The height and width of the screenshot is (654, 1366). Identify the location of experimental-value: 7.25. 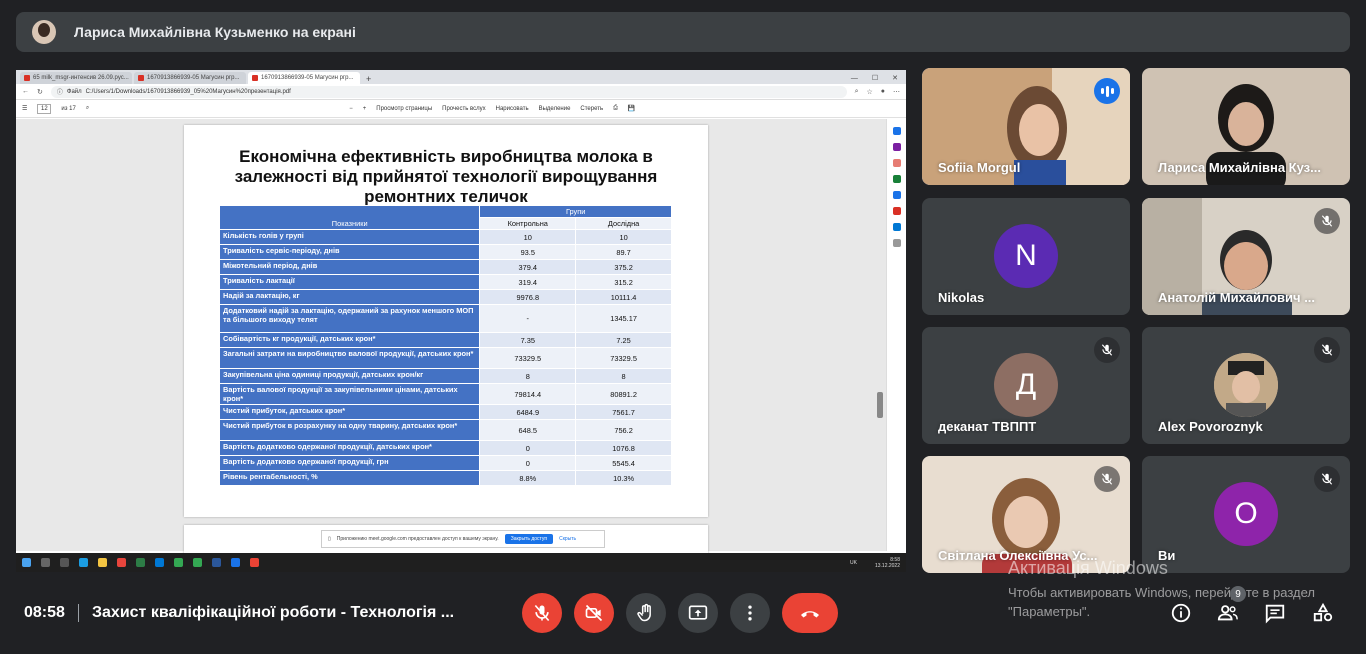
(623, 340).